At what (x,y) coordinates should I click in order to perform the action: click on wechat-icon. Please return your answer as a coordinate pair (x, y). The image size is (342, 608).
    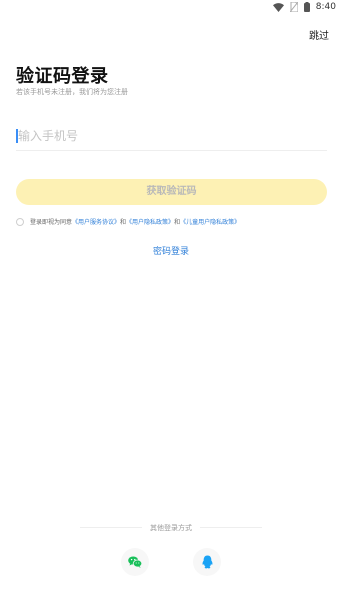
    Looking at the image, I should click on (135, 562).